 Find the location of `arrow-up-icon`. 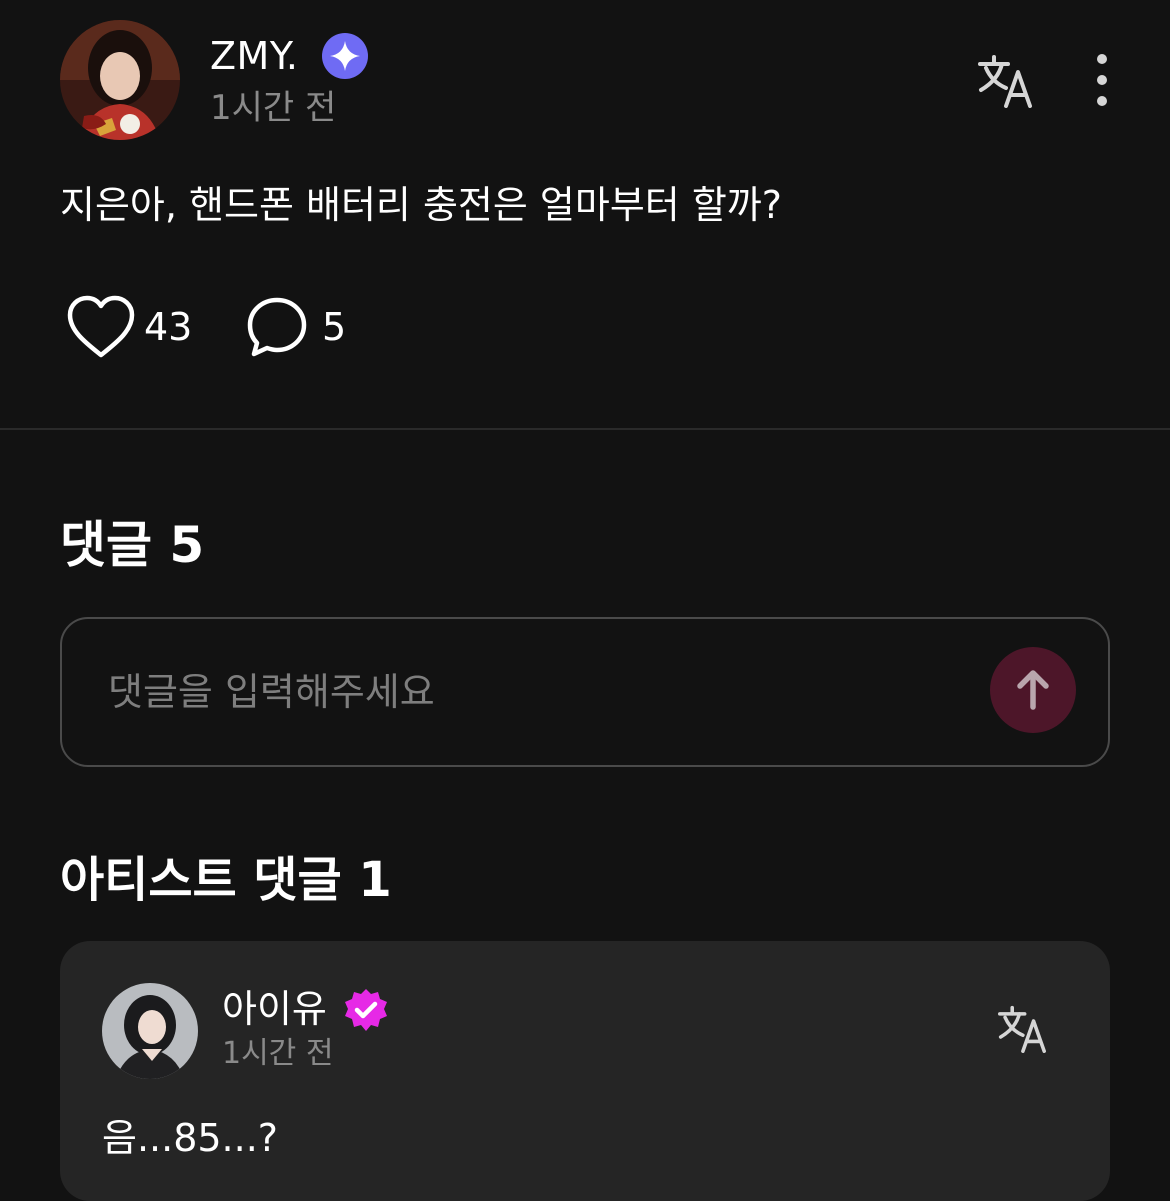

arrow-up-icon is located at coordinates (1033, 690).